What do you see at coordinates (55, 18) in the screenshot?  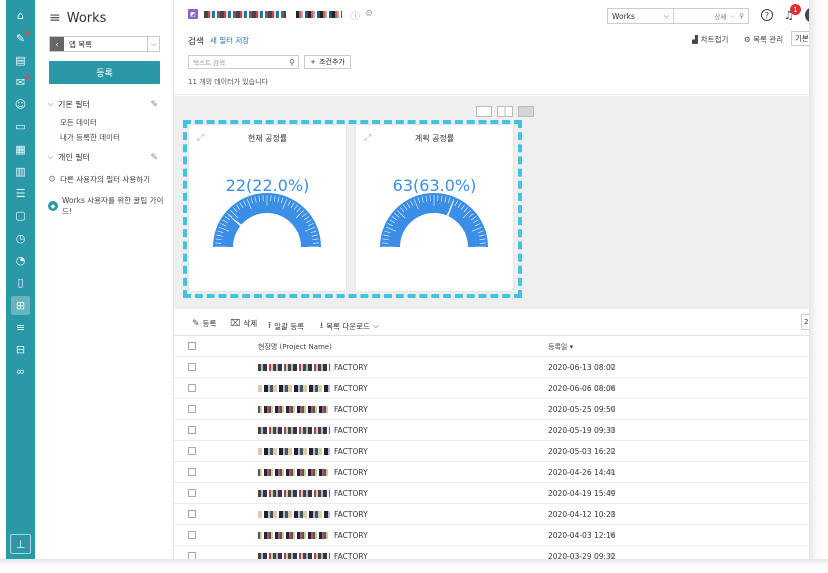 I see `menu-icon: ≡` at bounding box center [55, 18].